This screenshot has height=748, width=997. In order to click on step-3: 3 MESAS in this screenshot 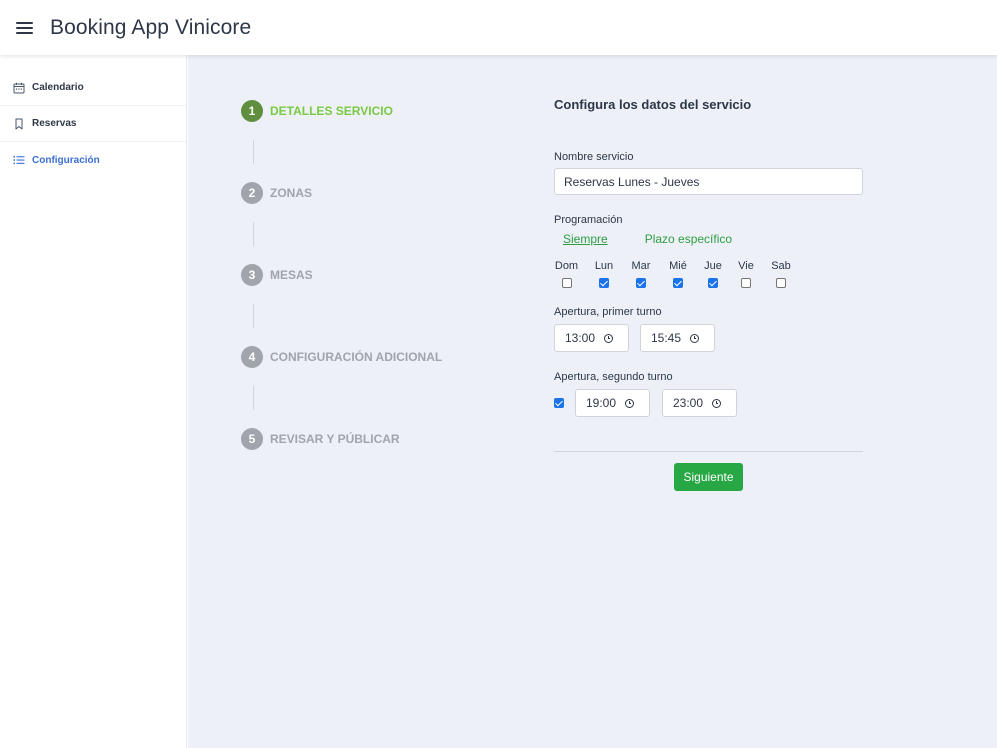, I will do `click(341, 275)`.